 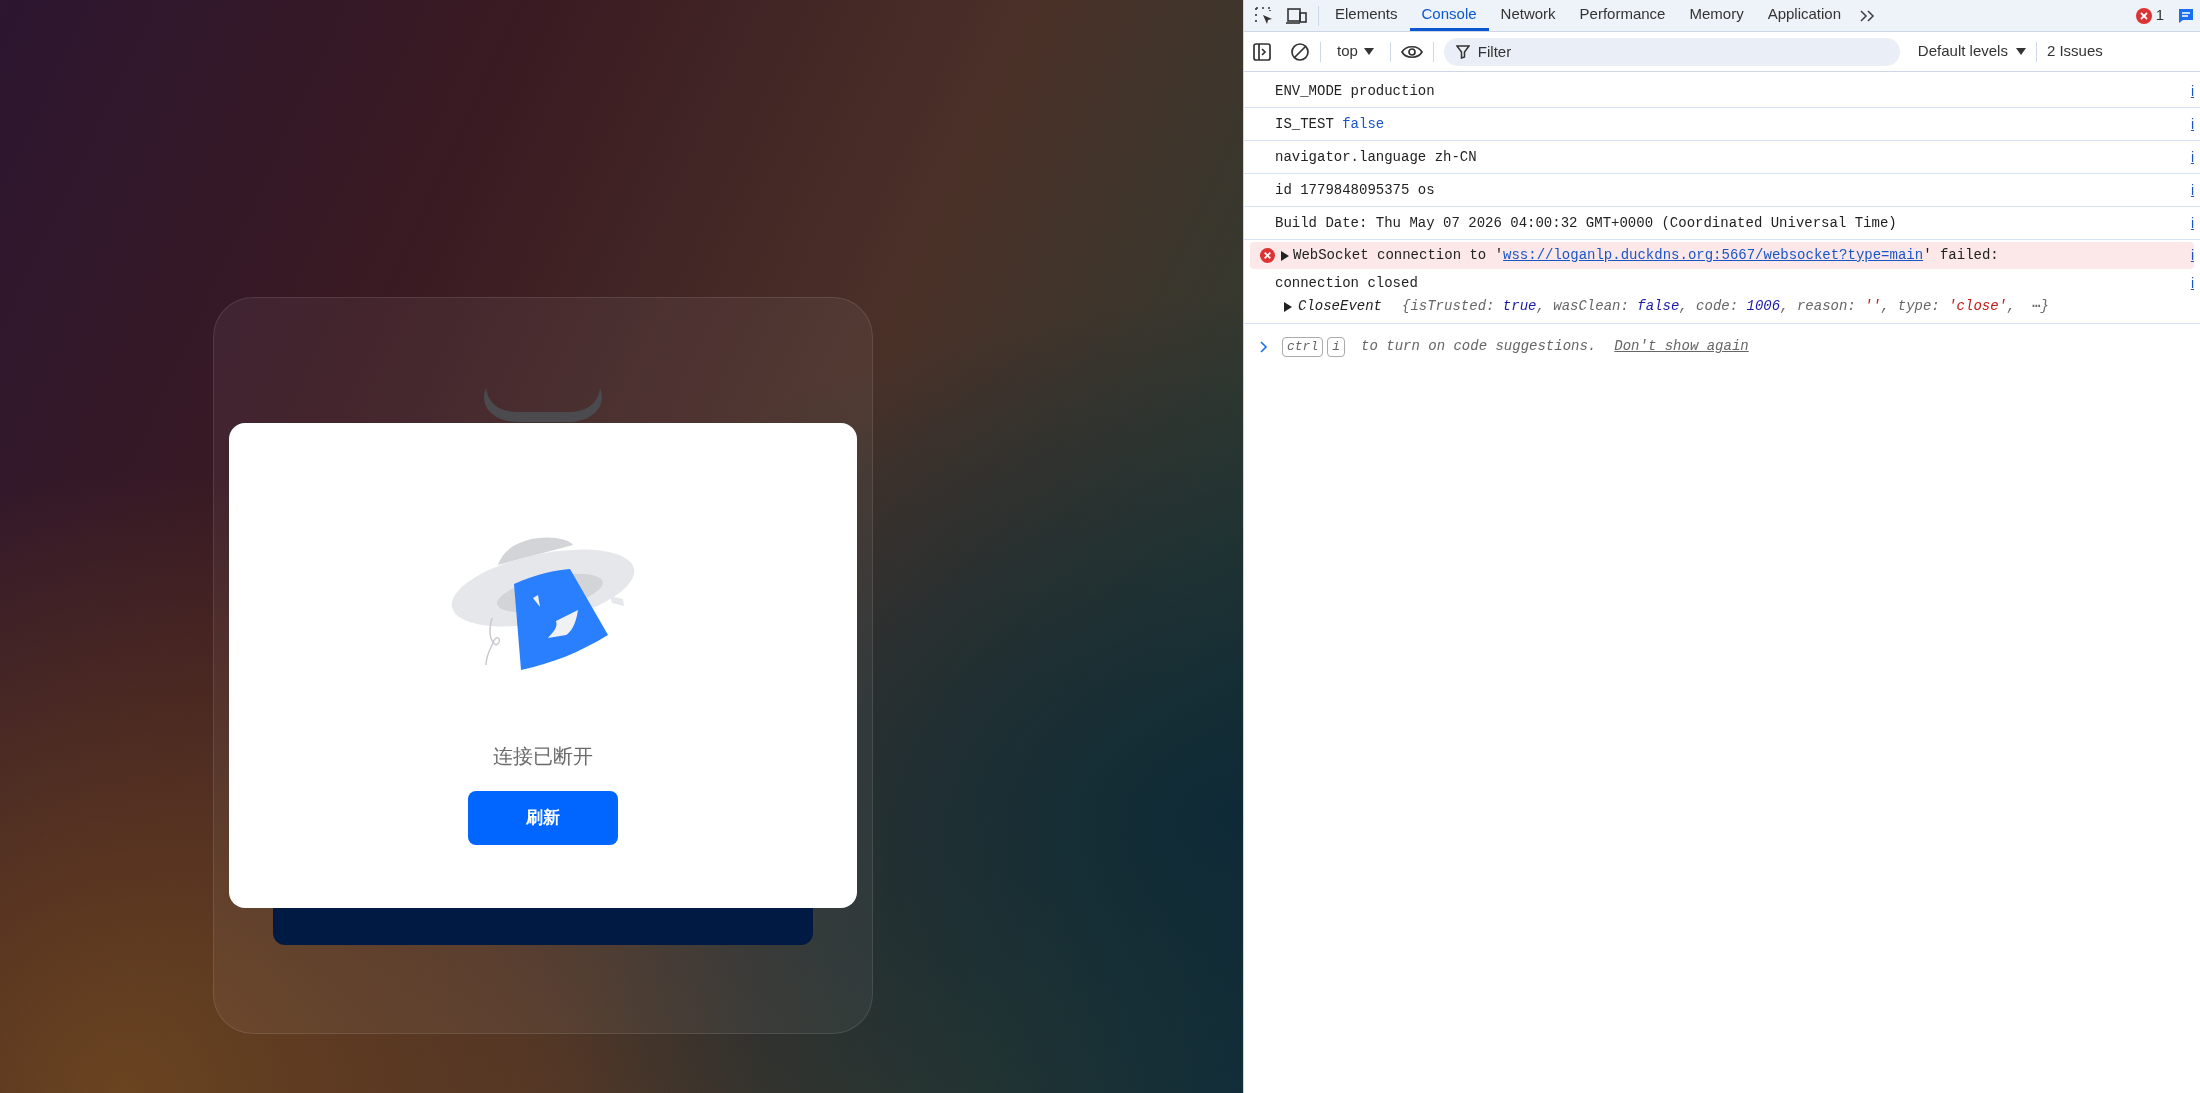 What do you see at coordinates (1528, 15) in the screenshot?
I see `devtools-tab: Network` at bounding box center [1528, 15].